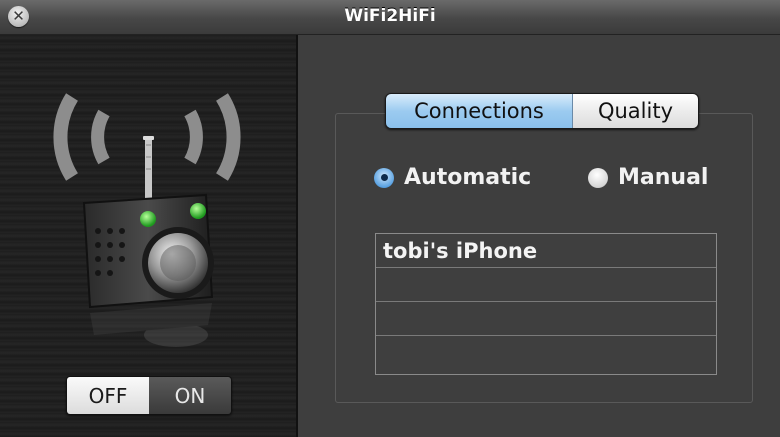 Image resolution: width=780 pixels, height=437 pixels. What do you see at coordinates (148, 168) in the screenshot?
I see `antenna-icon` at bounding box center [148, 168].